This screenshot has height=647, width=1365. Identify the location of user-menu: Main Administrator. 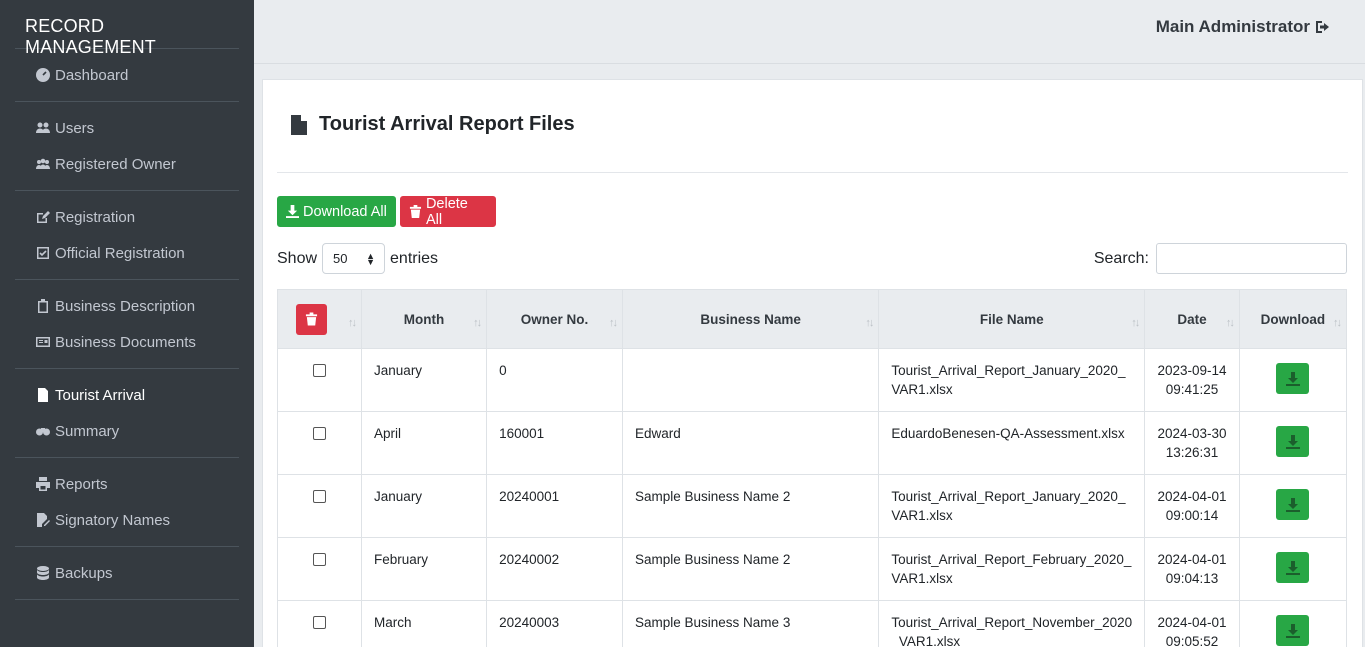
(1243, 27).